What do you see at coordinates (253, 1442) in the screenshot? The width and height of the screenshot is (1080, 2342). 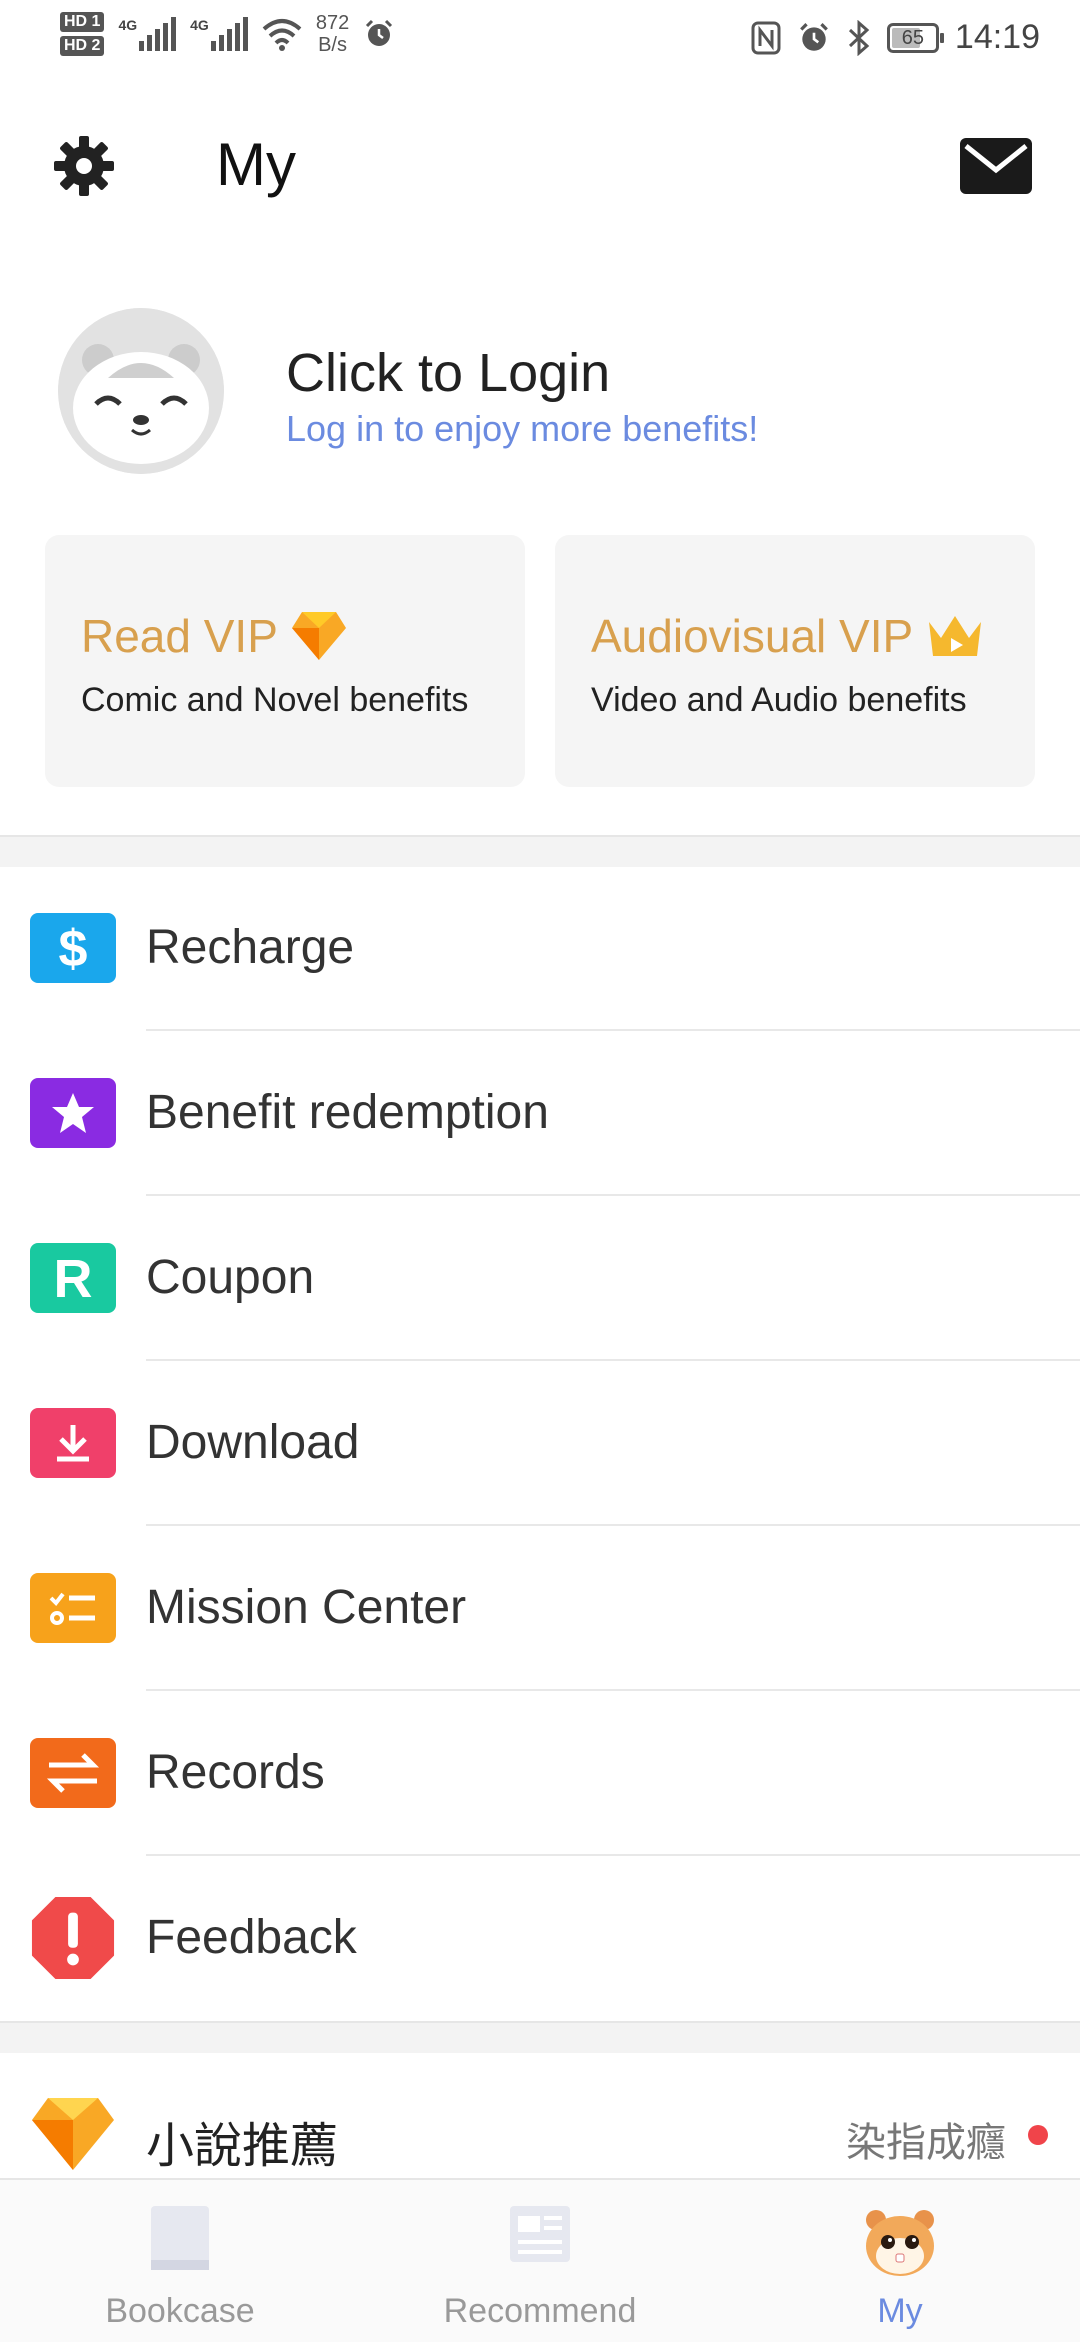 I see `menu-item-label: Download` at bounding box center [253, 1442].